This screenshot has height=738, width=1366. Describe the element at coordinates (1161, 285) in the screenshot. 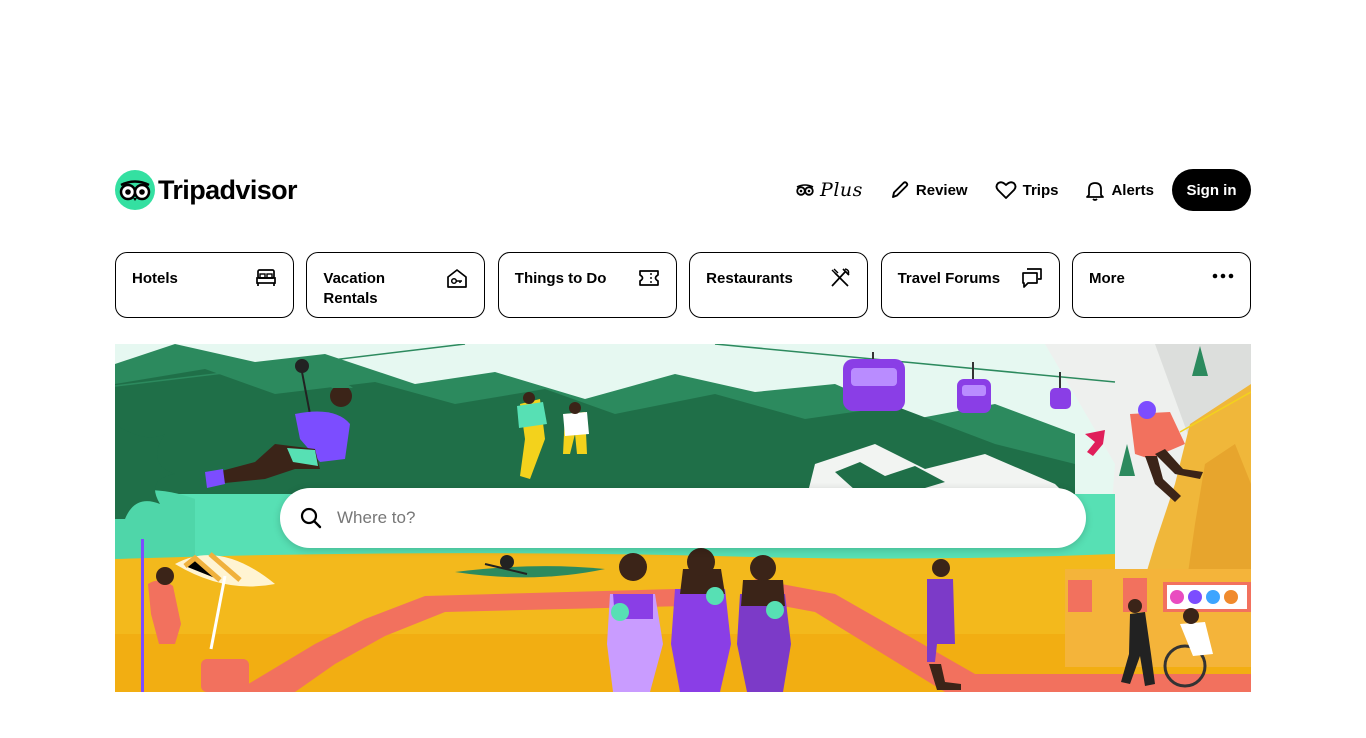

I see `tile-more: More` at that location.